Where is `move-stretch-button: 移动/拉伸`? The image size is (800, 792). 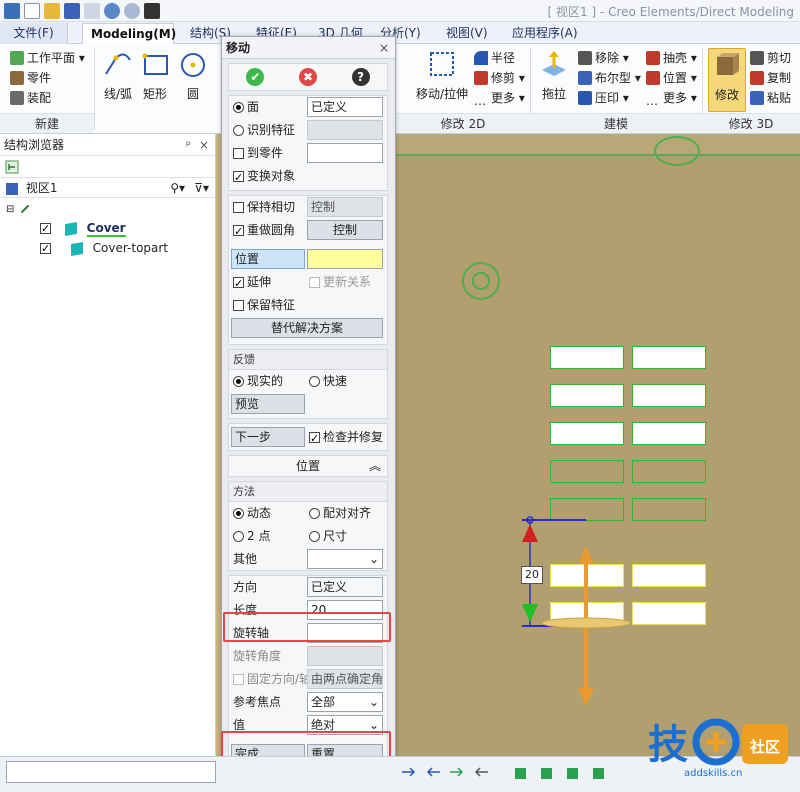 move-stretch-button: 移动/拉伸 is located at coordinates (442, 75).